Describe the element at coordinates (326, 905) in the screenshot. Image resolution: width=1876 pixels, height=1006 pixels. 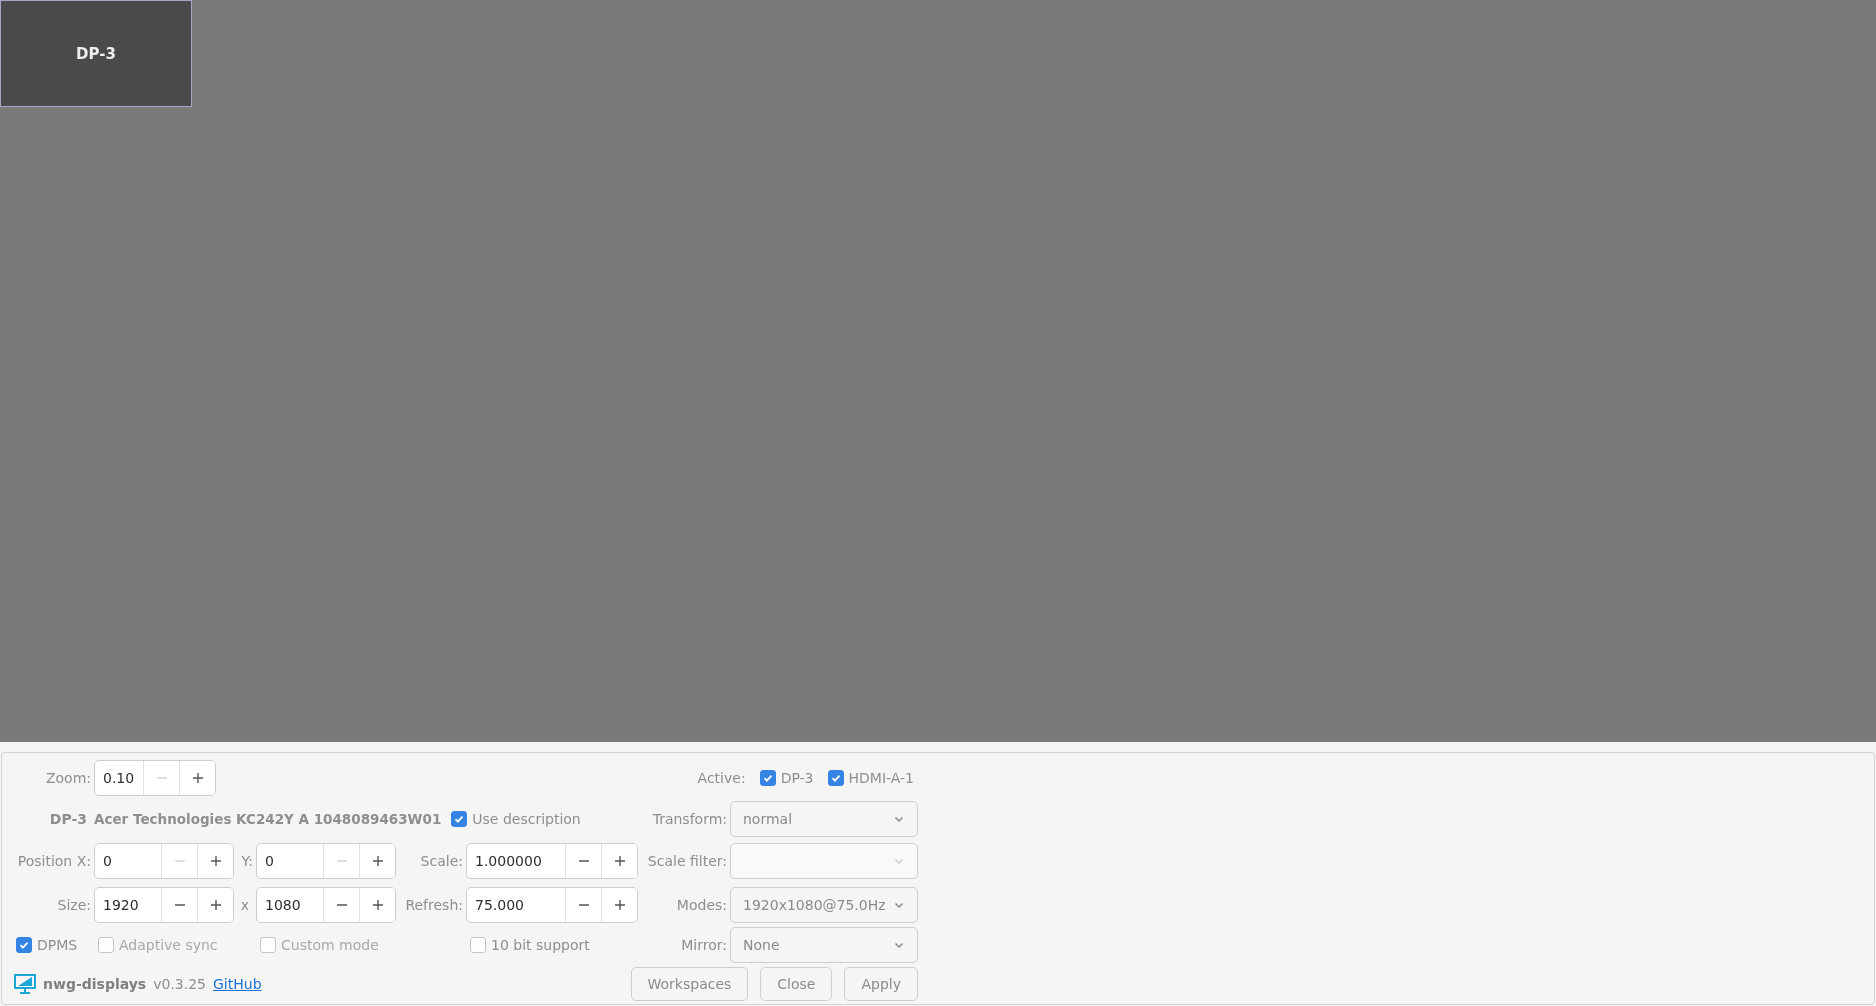
I see `spin-field: 1080` at that location.